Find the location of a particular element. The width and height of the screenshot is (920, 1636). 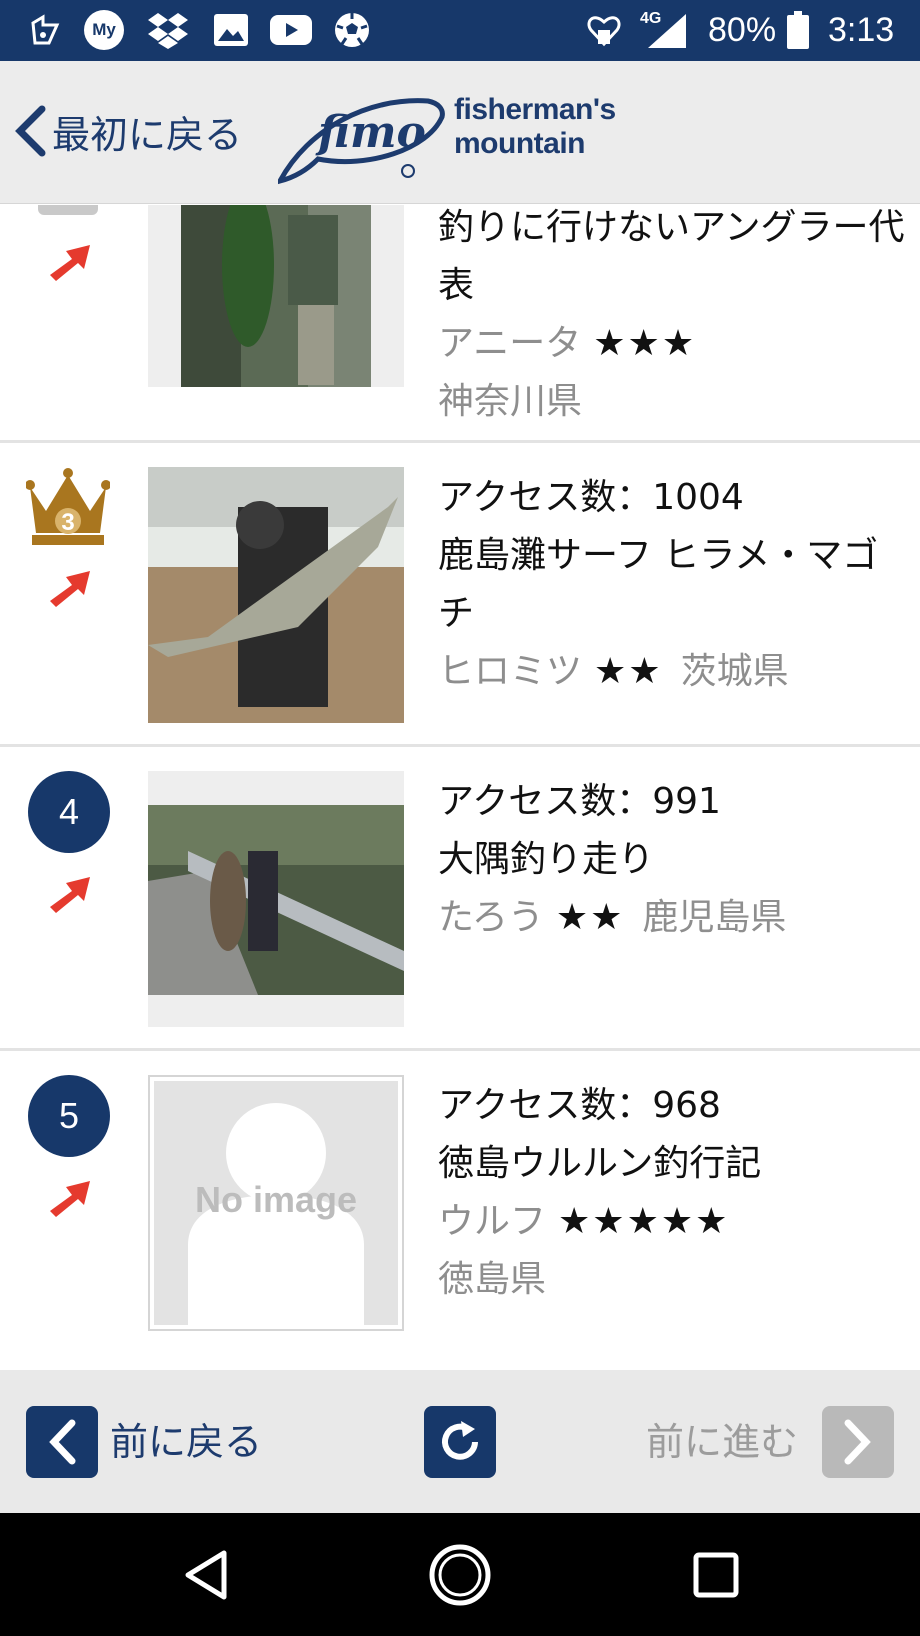

back-to-first-label: 最初に戻る is located at coordinates (147, 134).